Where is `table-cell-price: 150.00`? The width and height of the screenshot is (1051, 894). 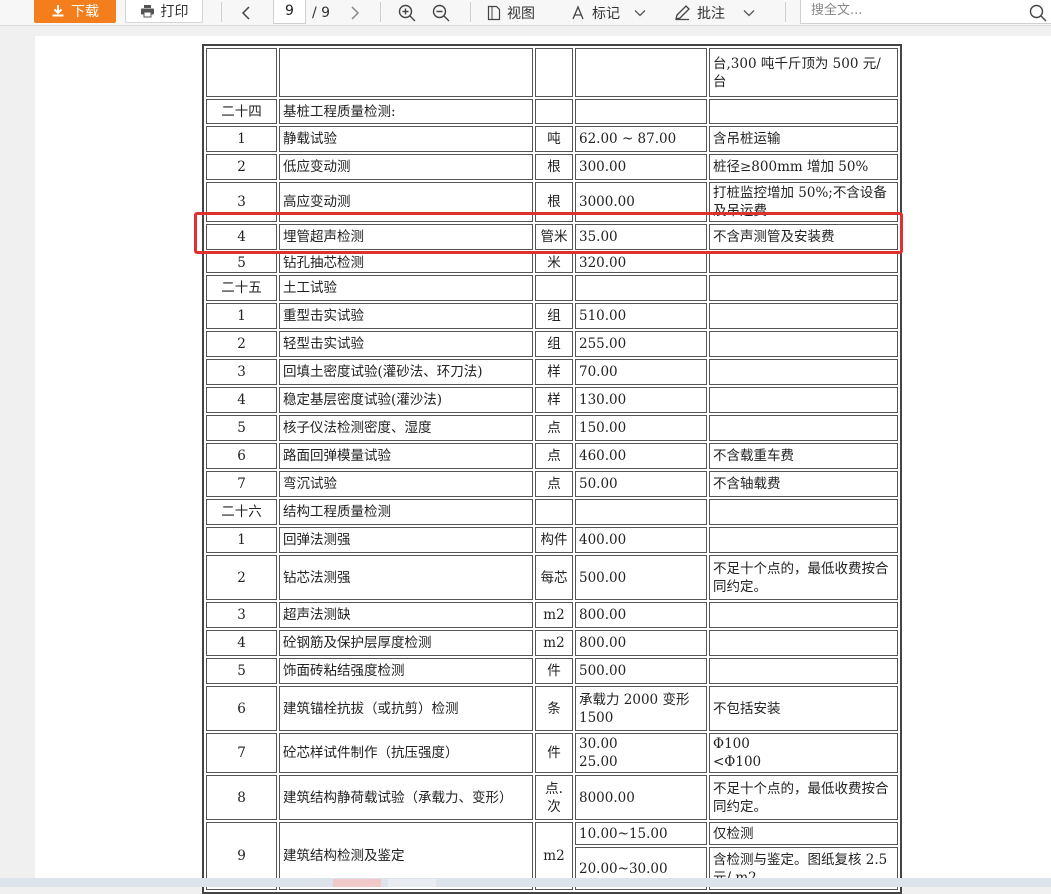 table-cell-price: 150.00 is located at coordinates (641, 428).